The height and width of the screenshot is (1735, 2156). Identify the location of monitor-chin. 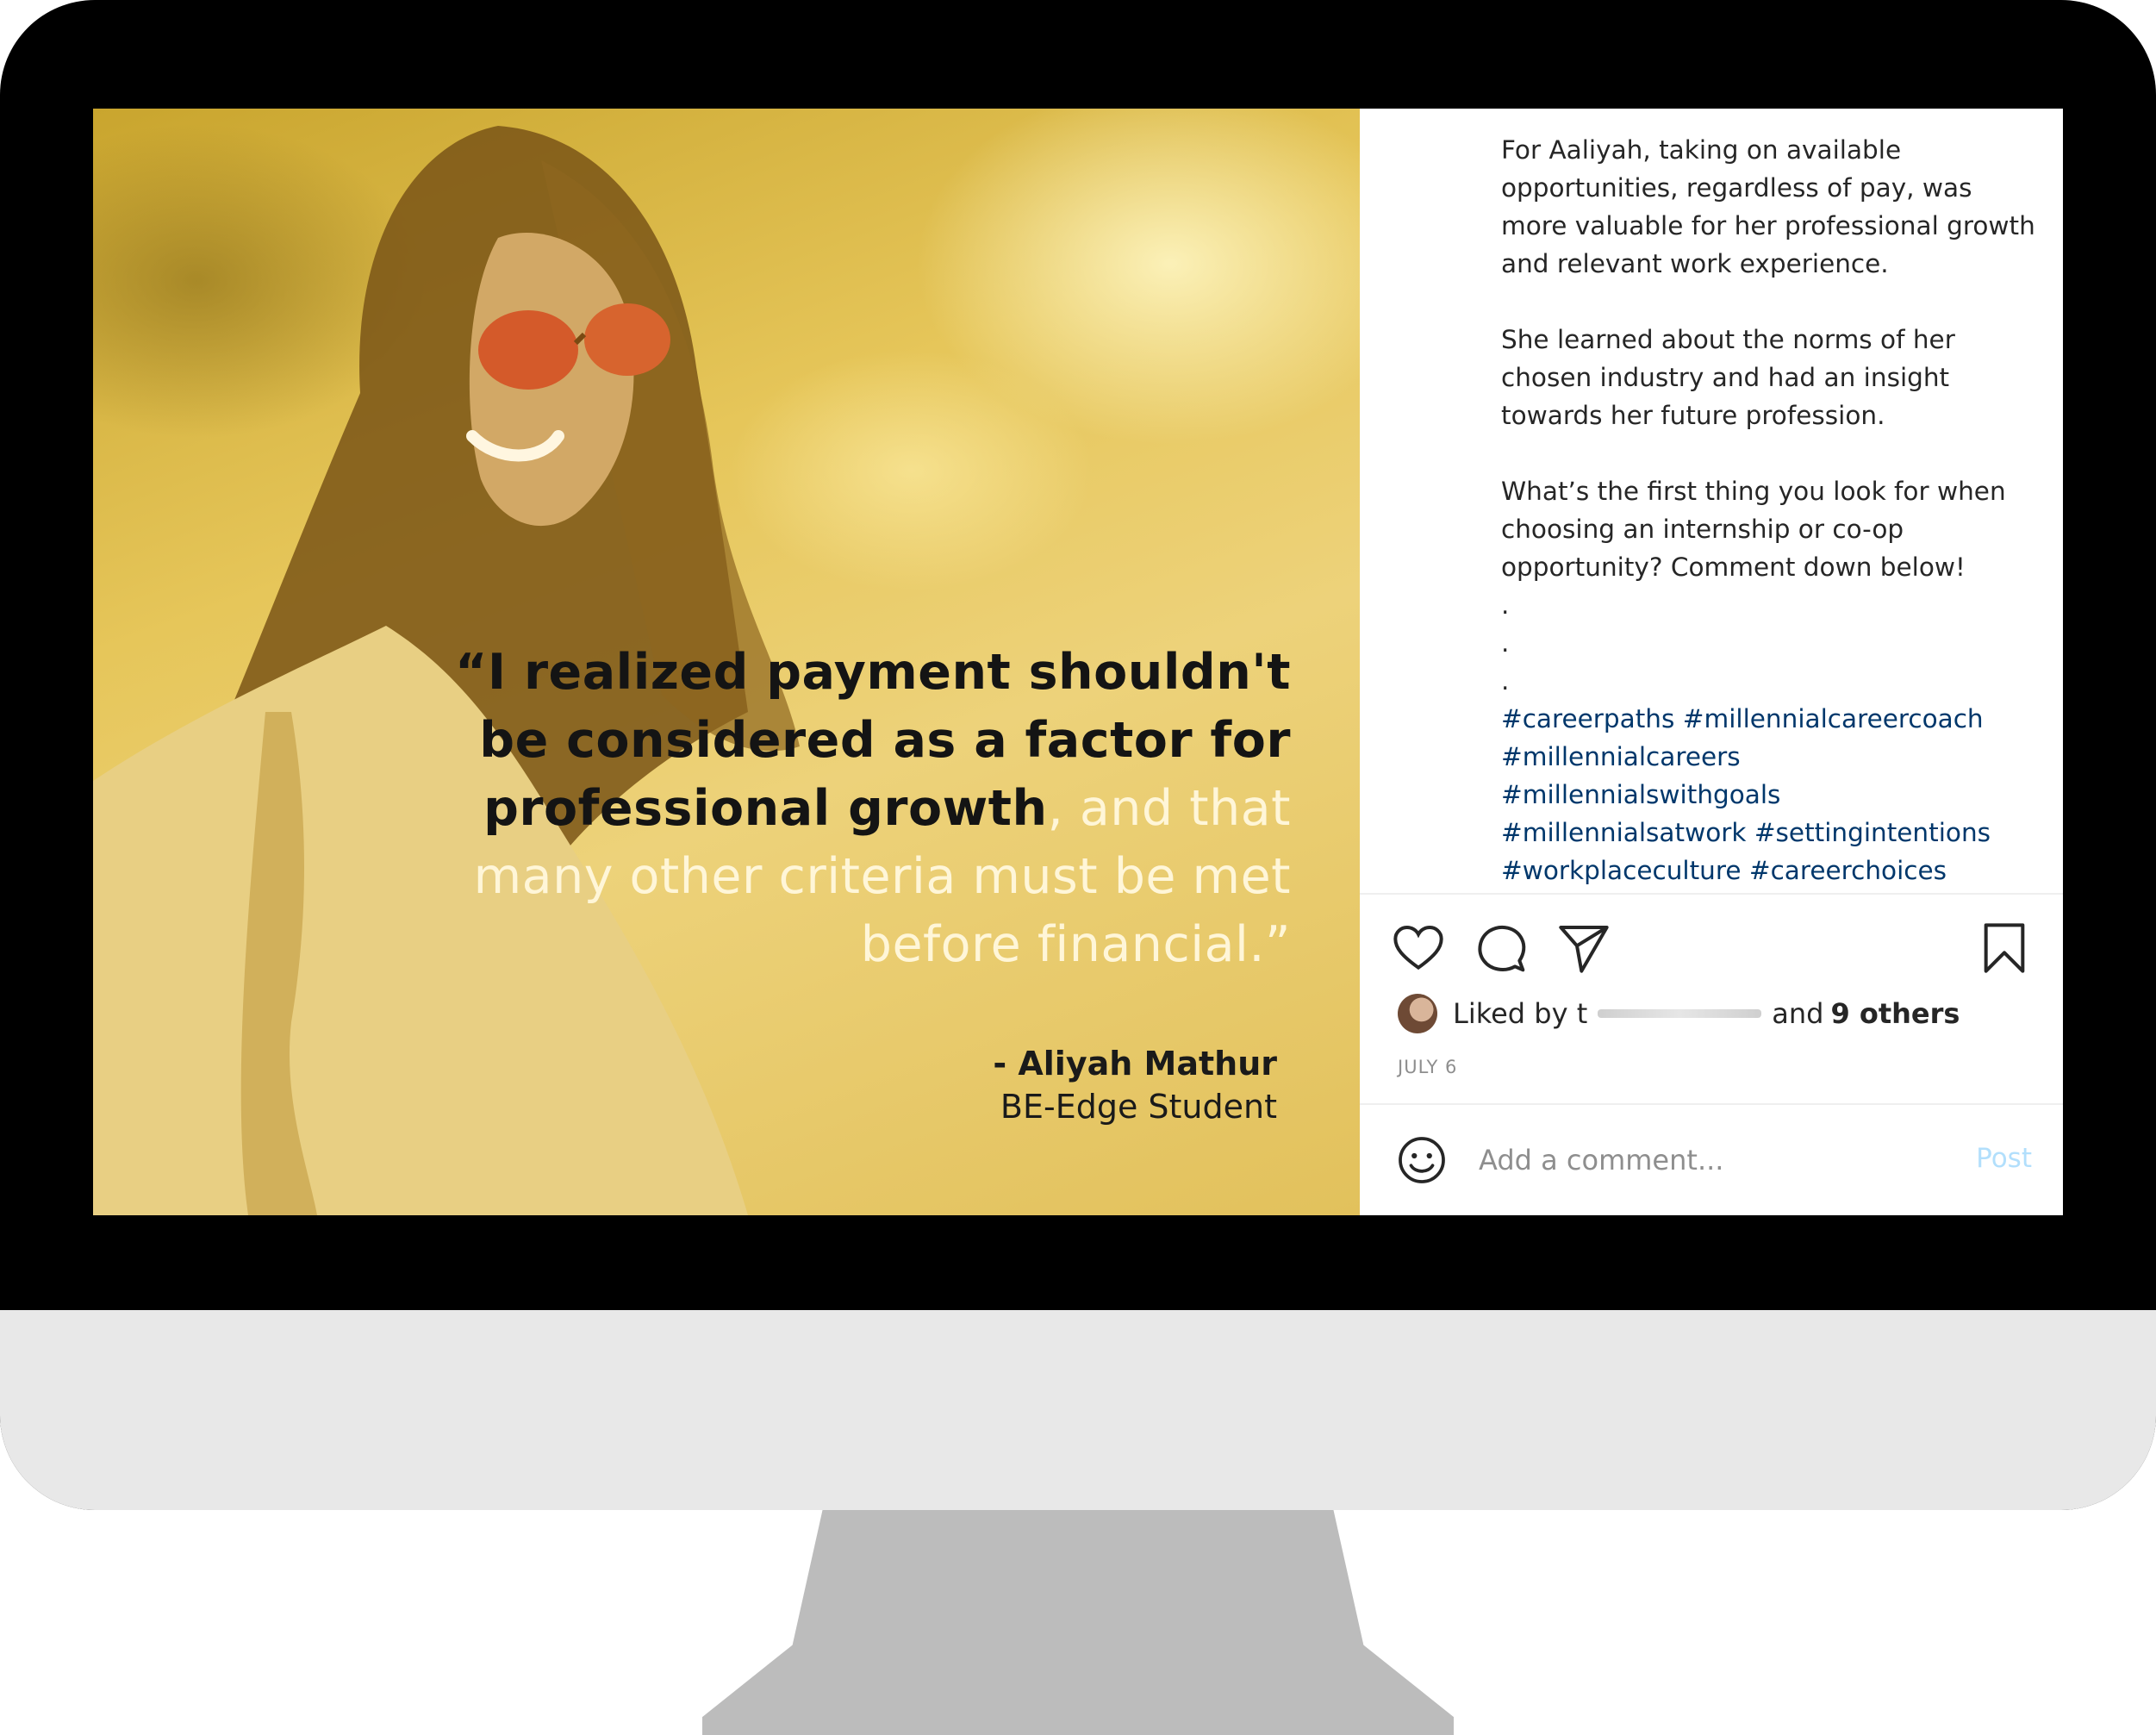
(1078, 1410).